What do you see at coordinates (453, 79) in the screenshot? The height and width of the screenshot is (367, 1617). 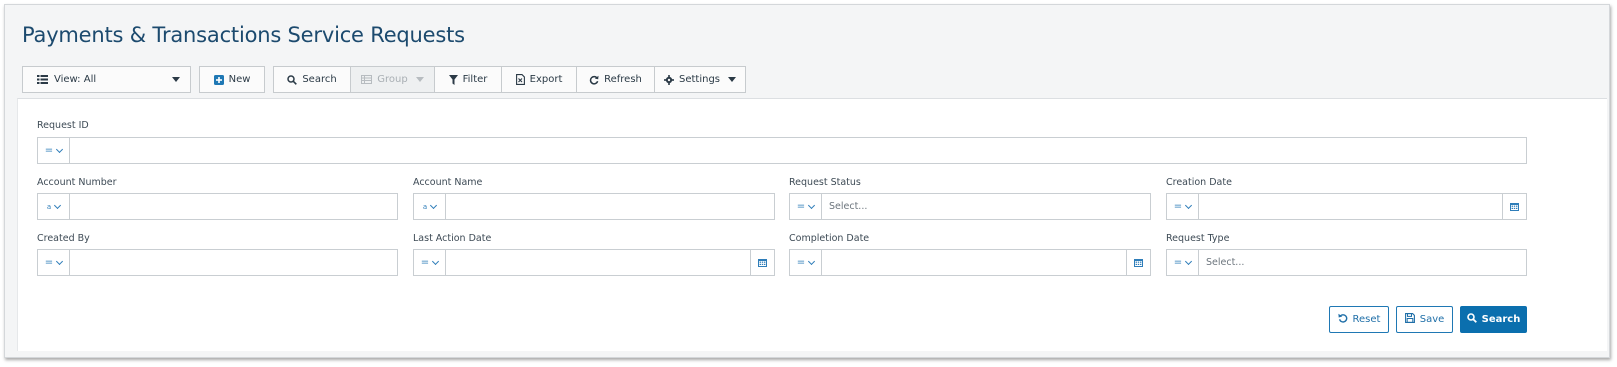 I see `filter-icon` at bounding box center [453, 79].